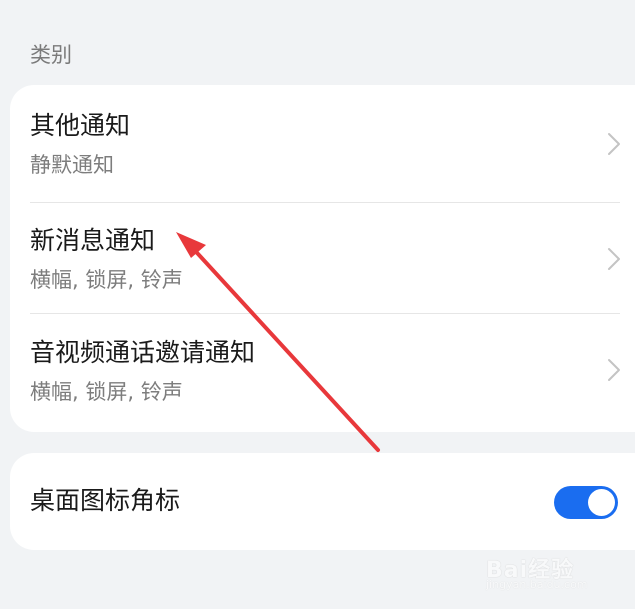 The image size is (635, 609). I want to click on badge-toggle-switch, so click(586, 502).